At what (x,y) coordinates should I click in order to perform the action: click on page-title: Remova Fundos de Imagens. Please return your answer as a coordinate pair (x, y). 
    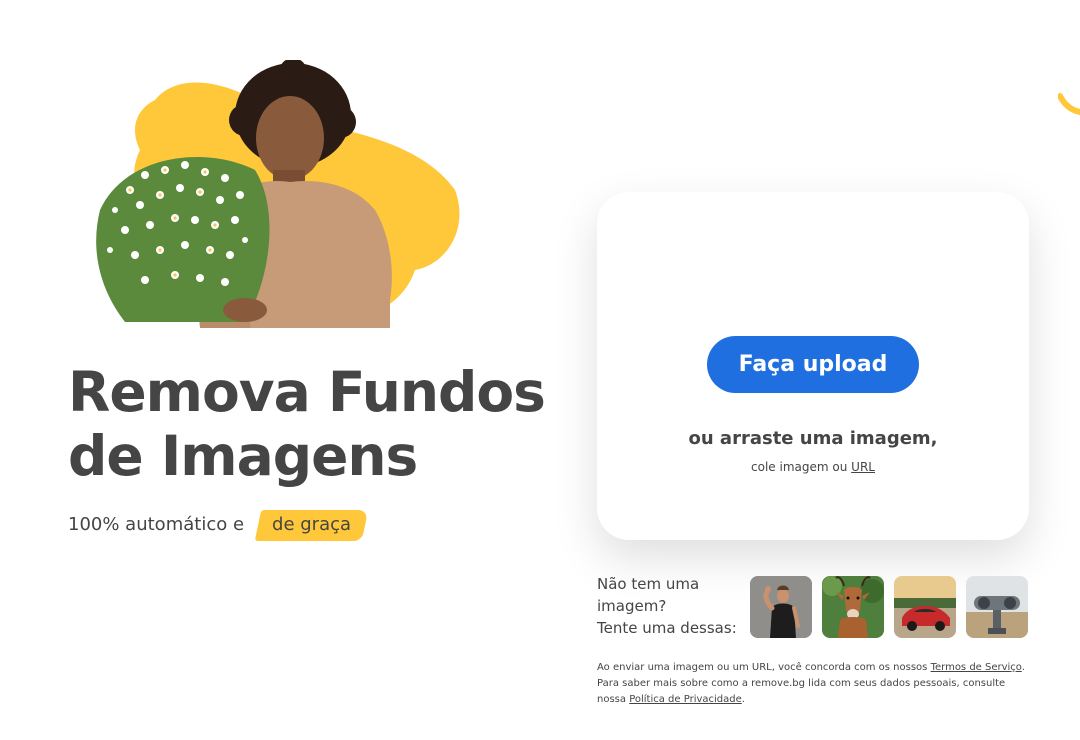
    Looking at the image, I should click on (307, 424).